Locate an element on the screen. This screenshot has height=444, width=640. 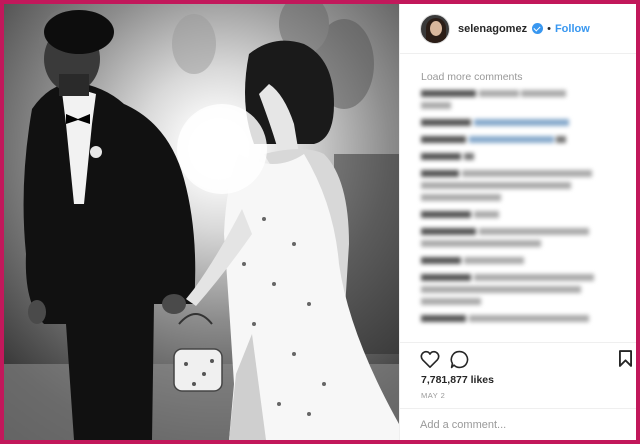
likes-count: 7,781,877 likes is located at coordinates (457, 380).